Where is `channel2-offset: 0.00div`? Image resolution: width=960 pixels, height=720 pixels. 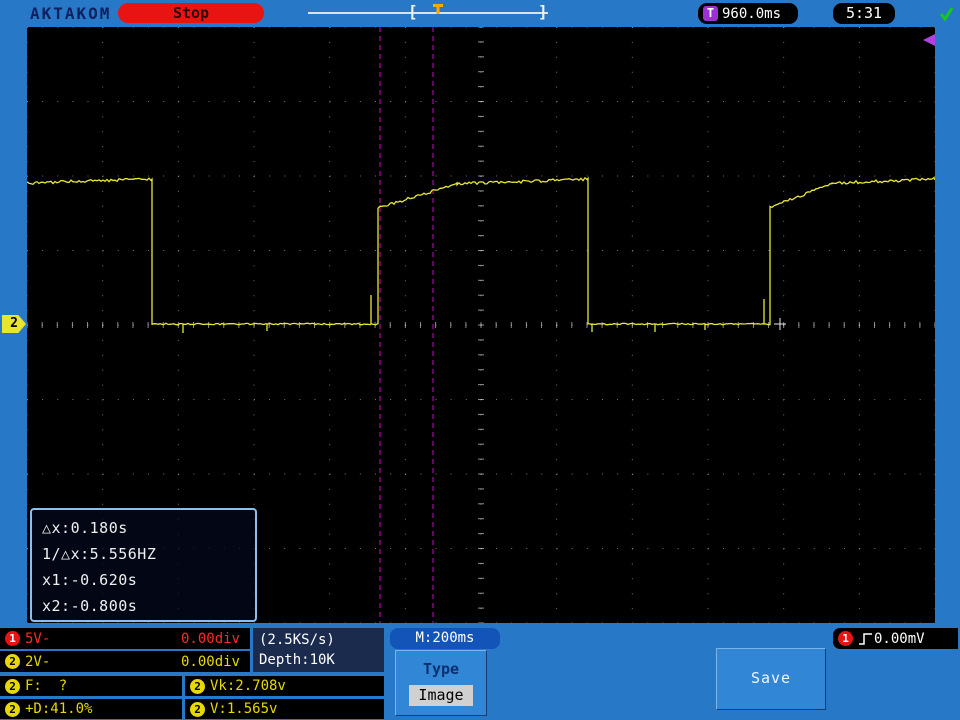 channel2-offset: 0.00div is located at coordinates (210, 661).